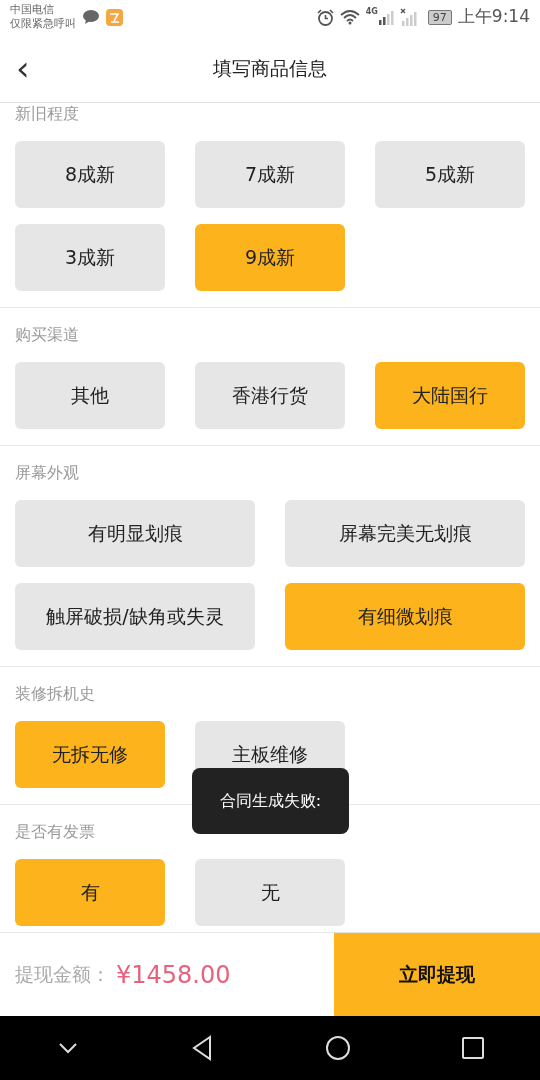 This screenshot has height=1080, width=540. I want to click on app-icon, so click(114, 17).